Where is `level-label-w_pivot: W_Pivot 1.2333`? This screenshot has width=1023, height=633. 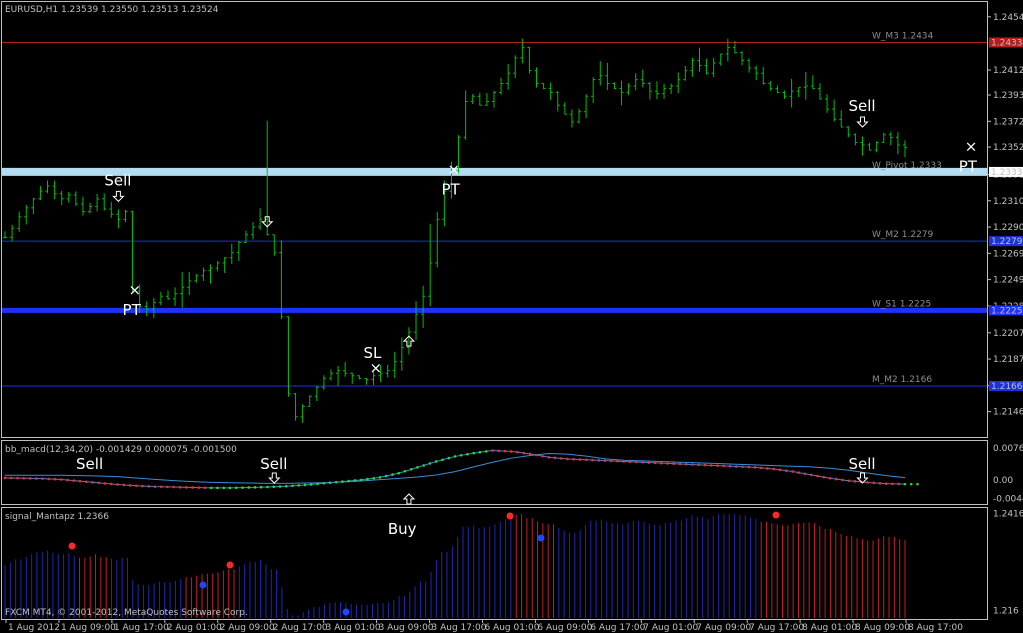 level-label-w_pivot: W_Pivot 1.2333 is located at coordinates (907, 166).